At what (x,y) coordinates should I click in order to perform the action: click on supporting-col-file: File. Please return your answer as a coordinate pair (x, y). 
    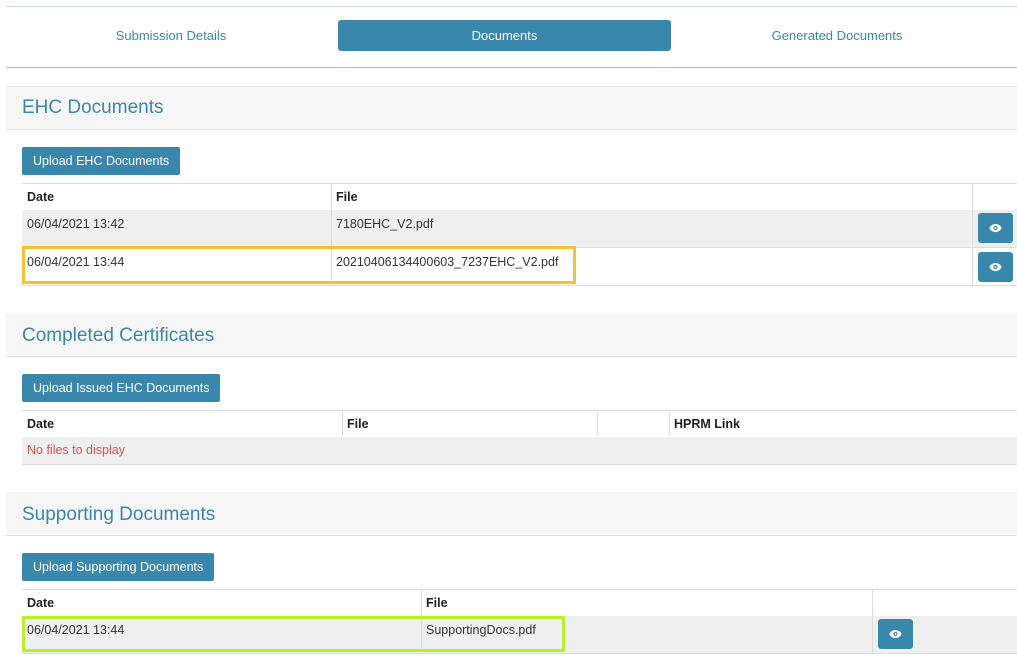
    Looking at the image, I should click on (437, 603).